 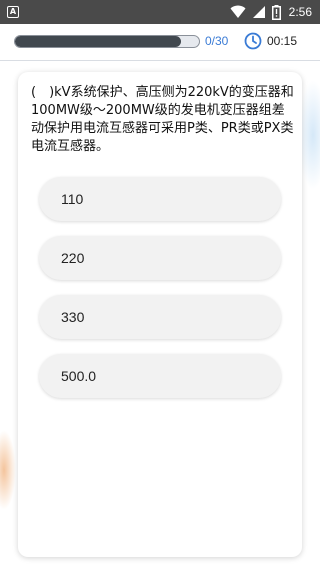 What do you see at coordinates (258, 12) in the screenshot?
I see `signal-icon` at bounding box center [258, 12].